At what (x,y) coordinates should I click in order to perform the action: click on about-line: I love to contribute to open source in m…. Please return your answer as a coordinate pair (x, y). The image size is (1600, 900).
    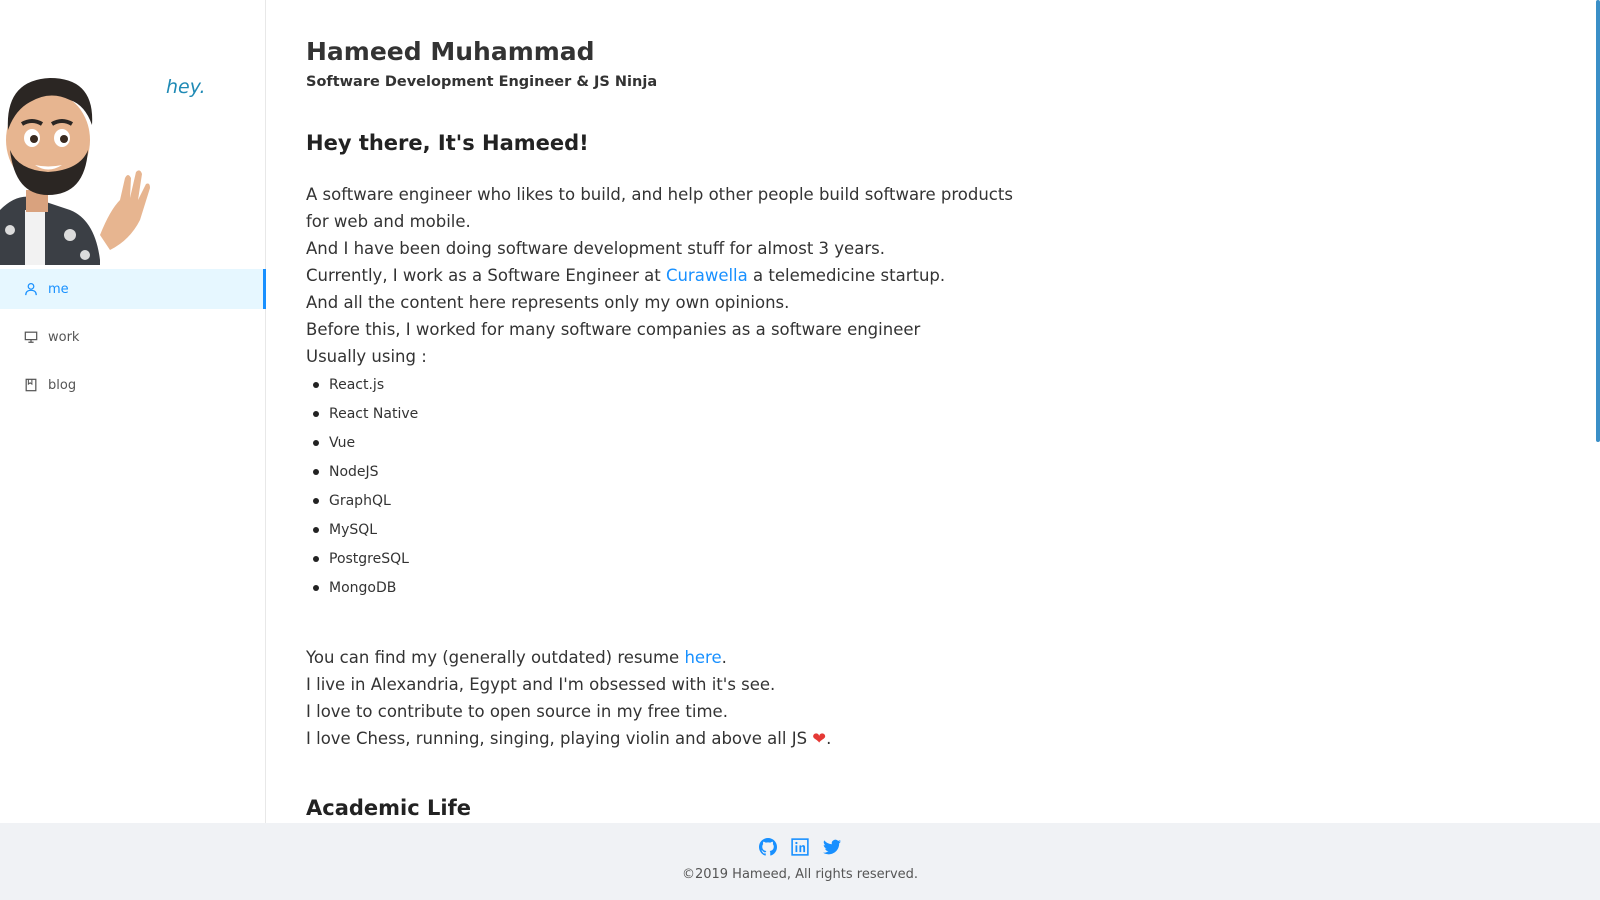
    Looking at the image, I should click on (517, 711).